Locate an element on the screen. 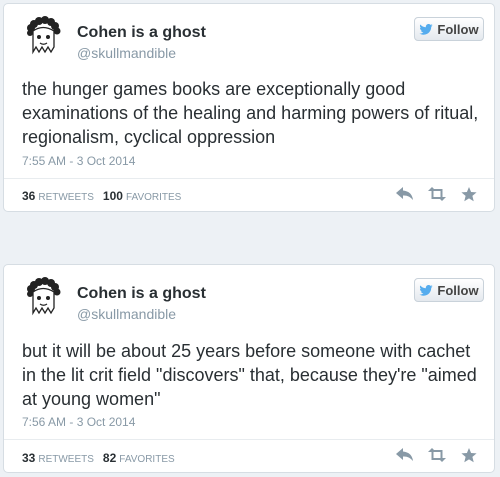 The width and height of the screenshot is (500, 477). tweet-stats: 33 RETWEETS 82 FAVORITES is located at coordinates (103, 458).